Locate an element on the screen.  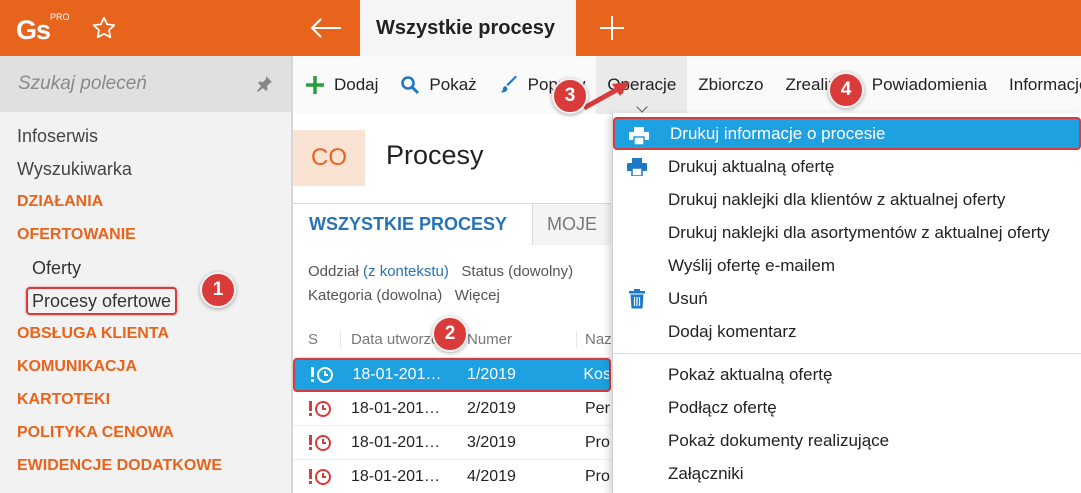
pin-icon is located at coordinates (264, 84).